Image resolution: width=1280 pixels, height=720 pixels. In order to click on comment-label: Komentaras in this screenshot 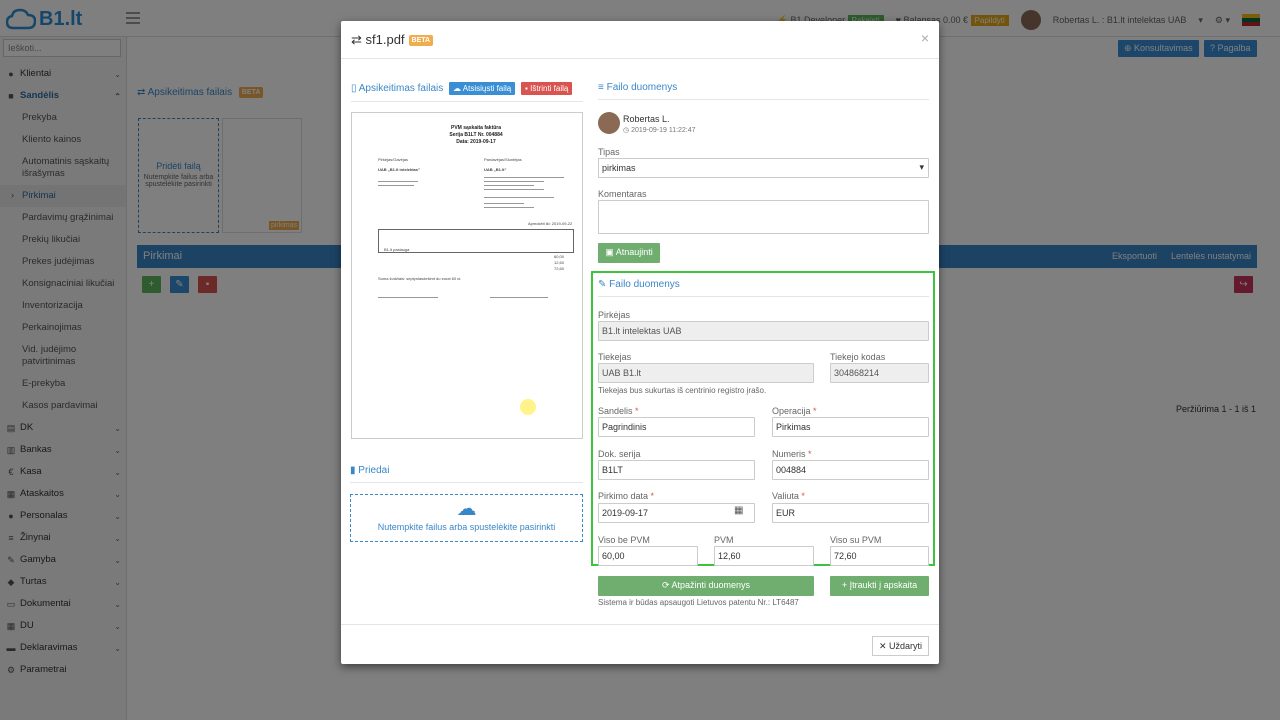, I will do `click(622, 194)`.